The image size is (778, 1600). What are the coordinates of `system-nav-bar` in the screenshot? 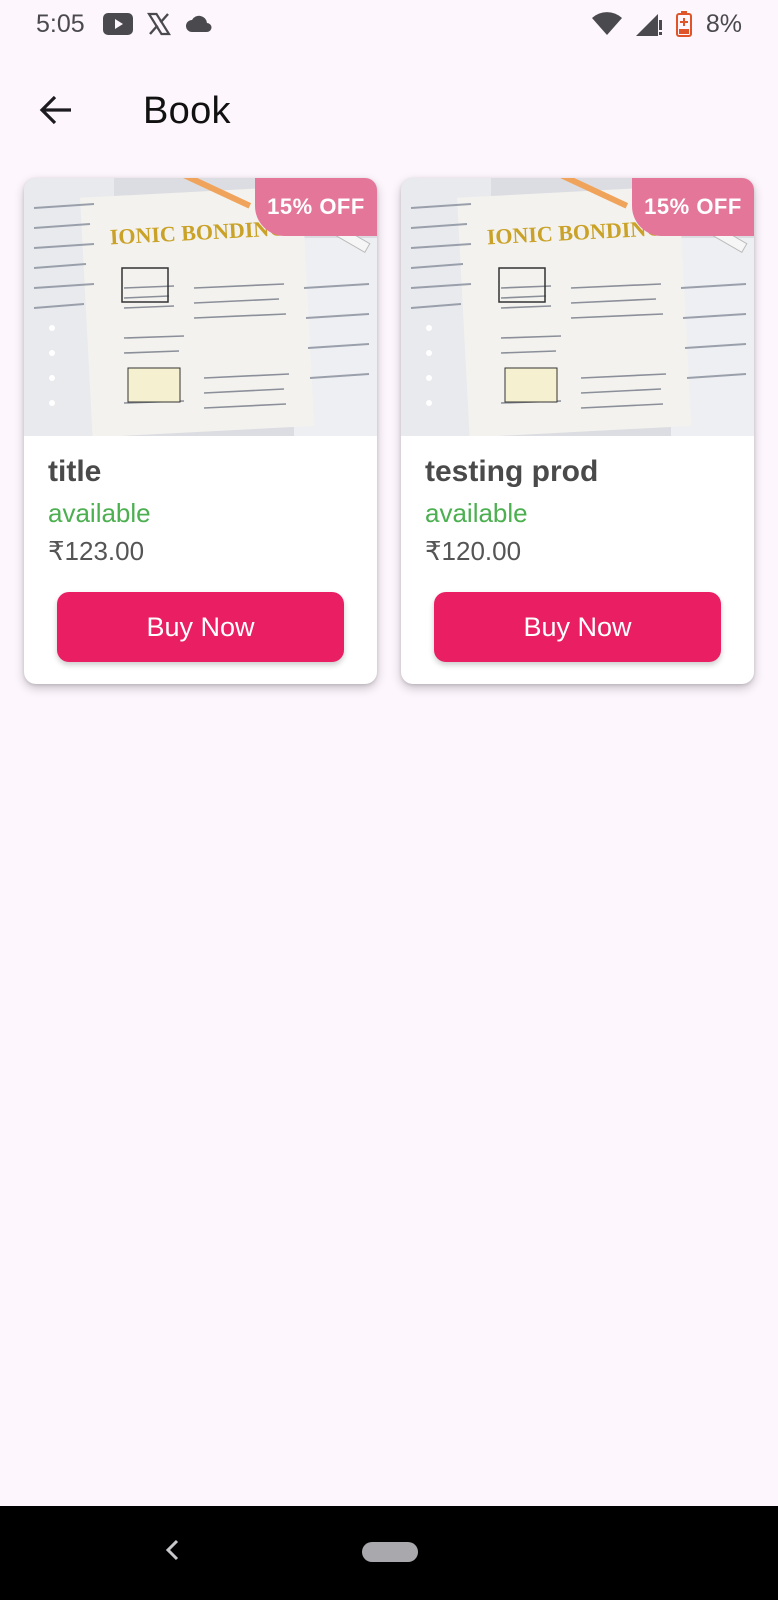 It's located at (389, 1553).